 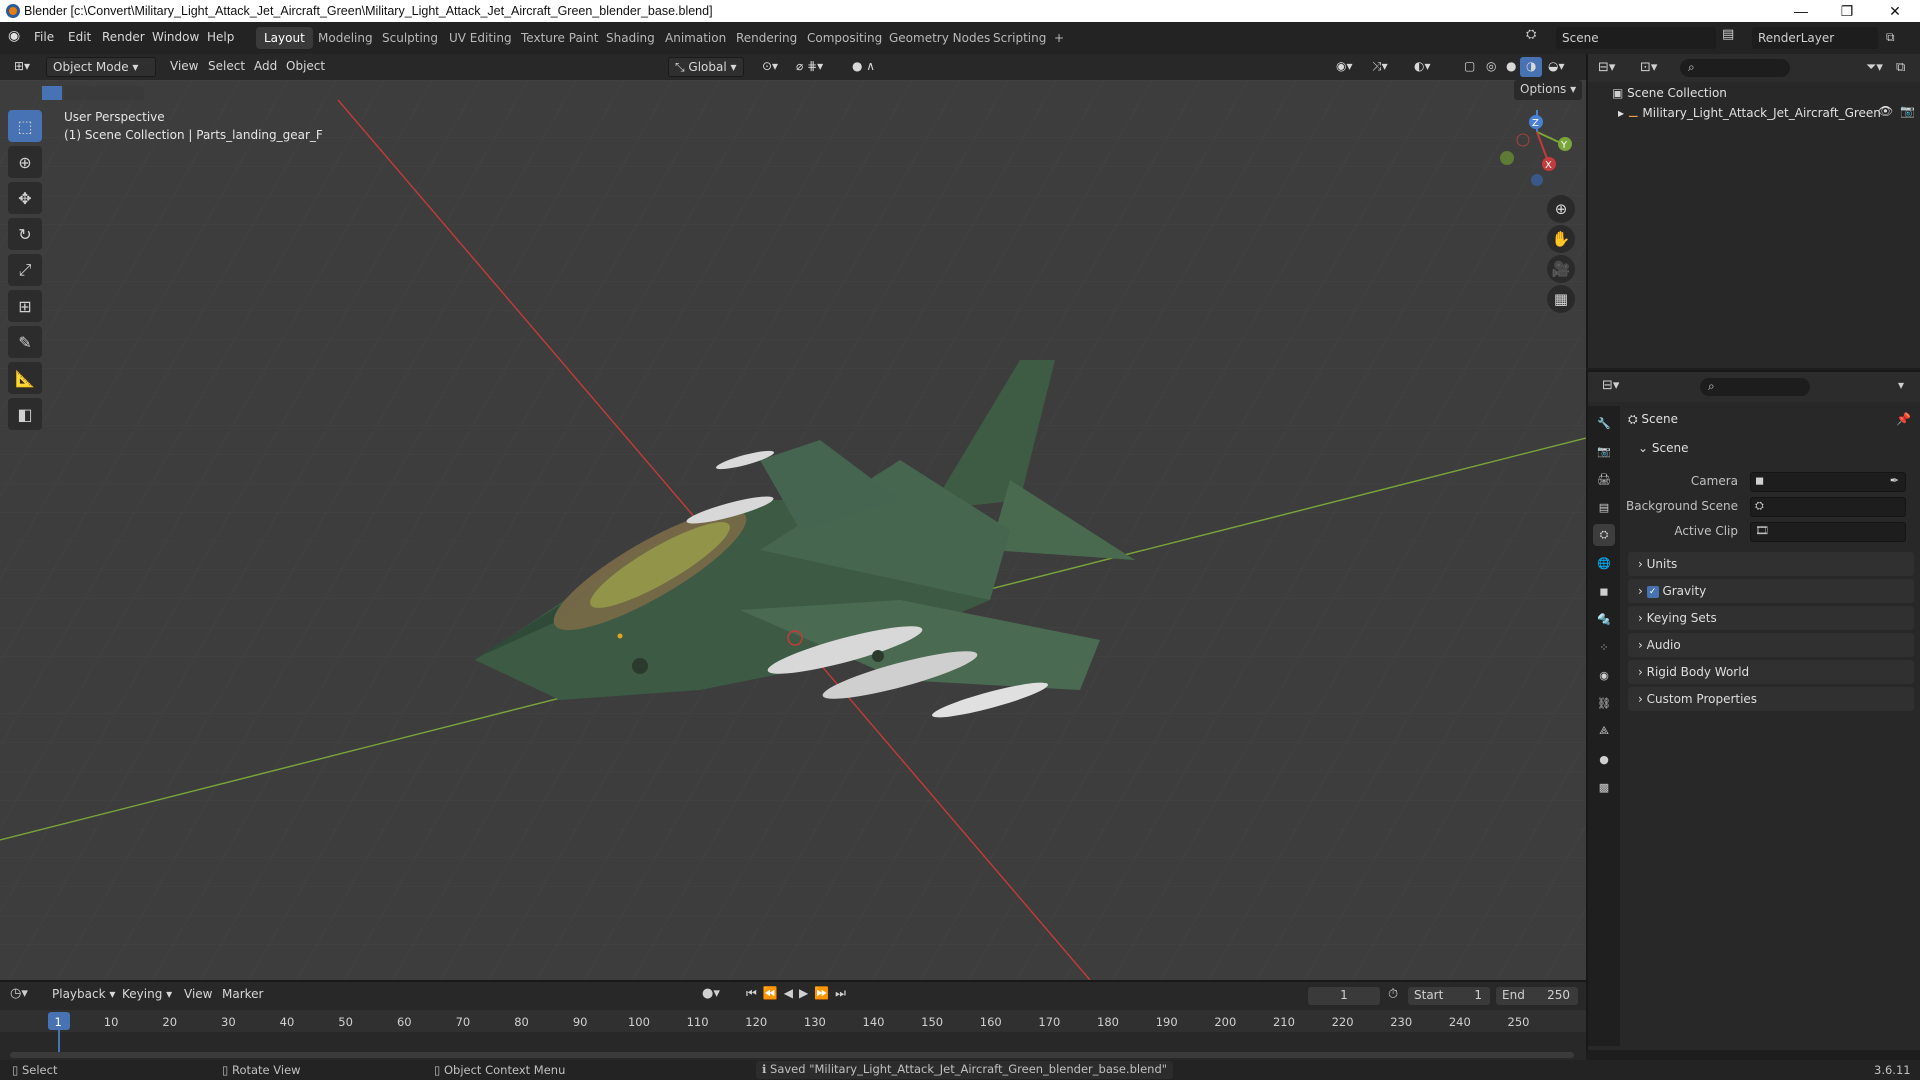 I want to click on custom-properties-section: › Custom Properties, so click(x=1771, y=699).